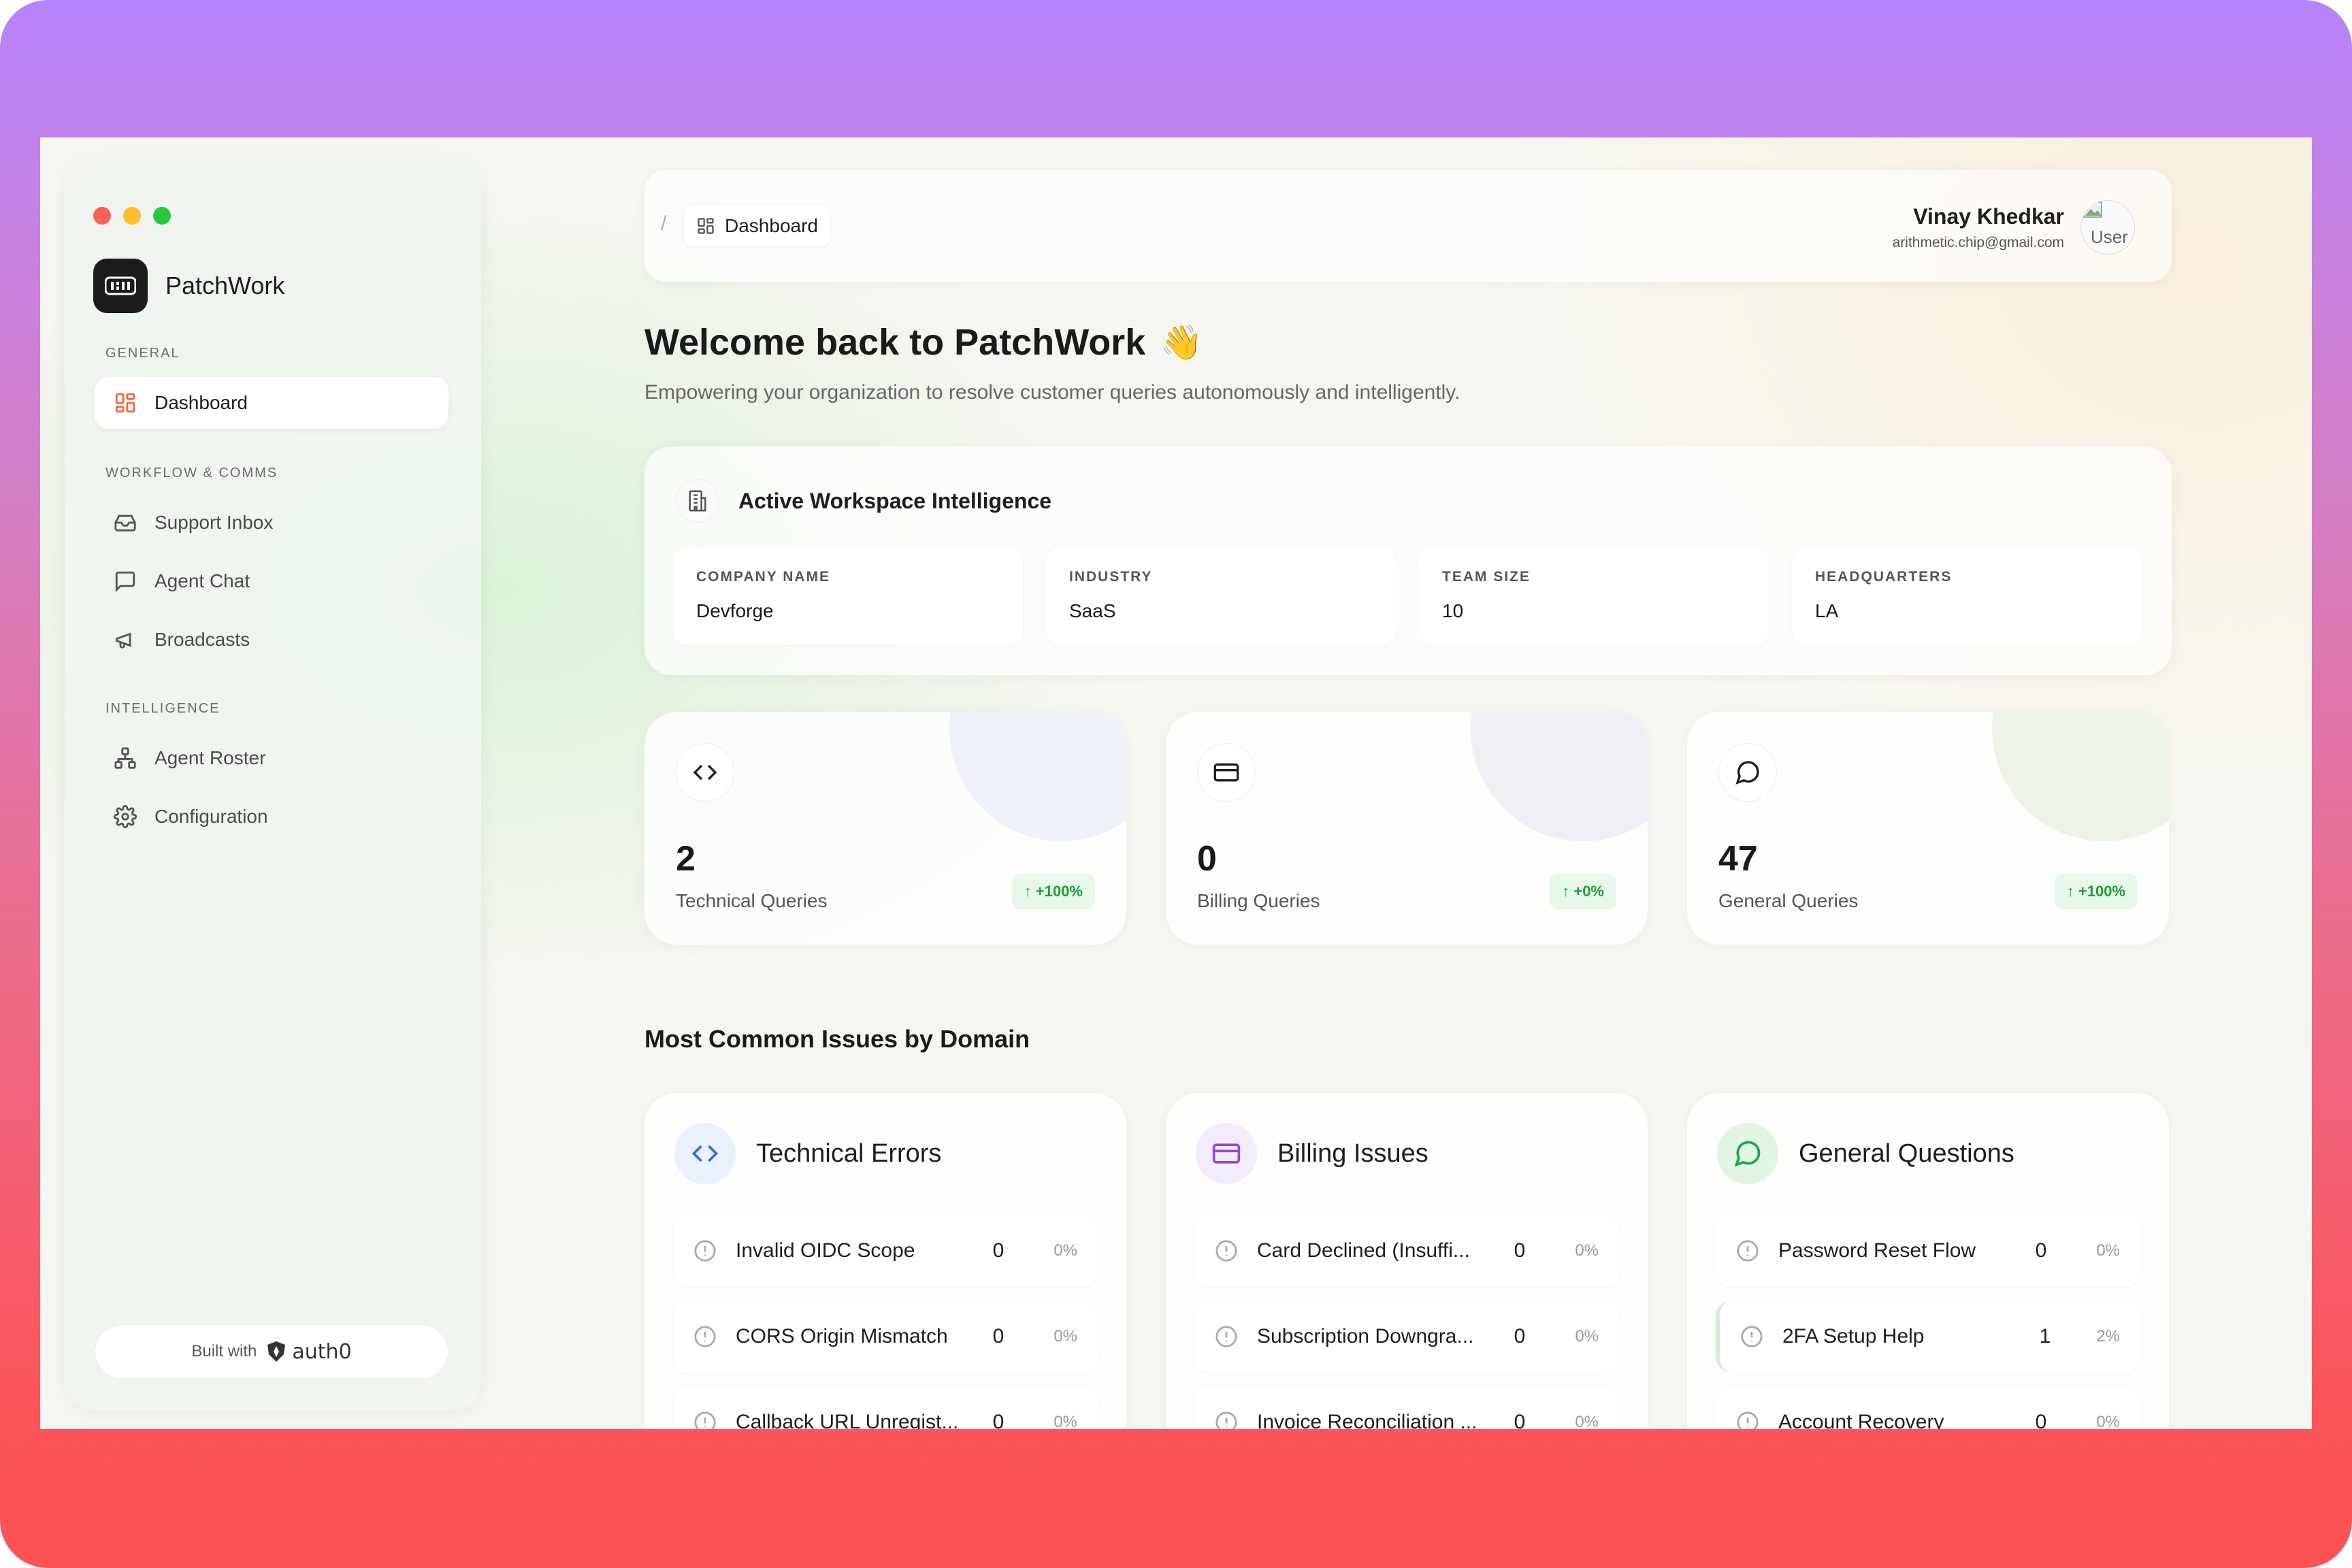 This screenshot has height=1568, width=2352. What do you see at coordinates (686, 859) in the screenshot?
I see `stat-value: 2` at bounding box center [686, 859].